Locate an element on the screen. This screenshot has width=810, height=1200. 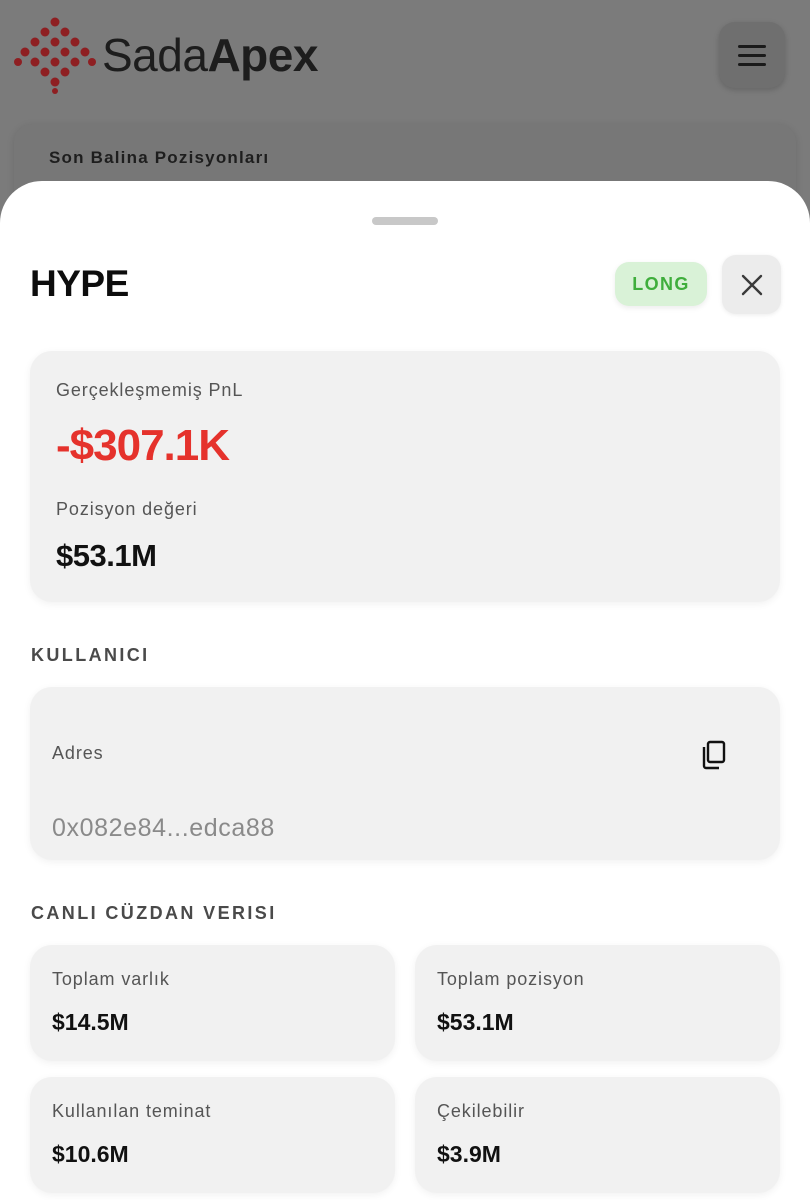
stat-label: Toplam pozisyon is located at coordinates (511, 979).